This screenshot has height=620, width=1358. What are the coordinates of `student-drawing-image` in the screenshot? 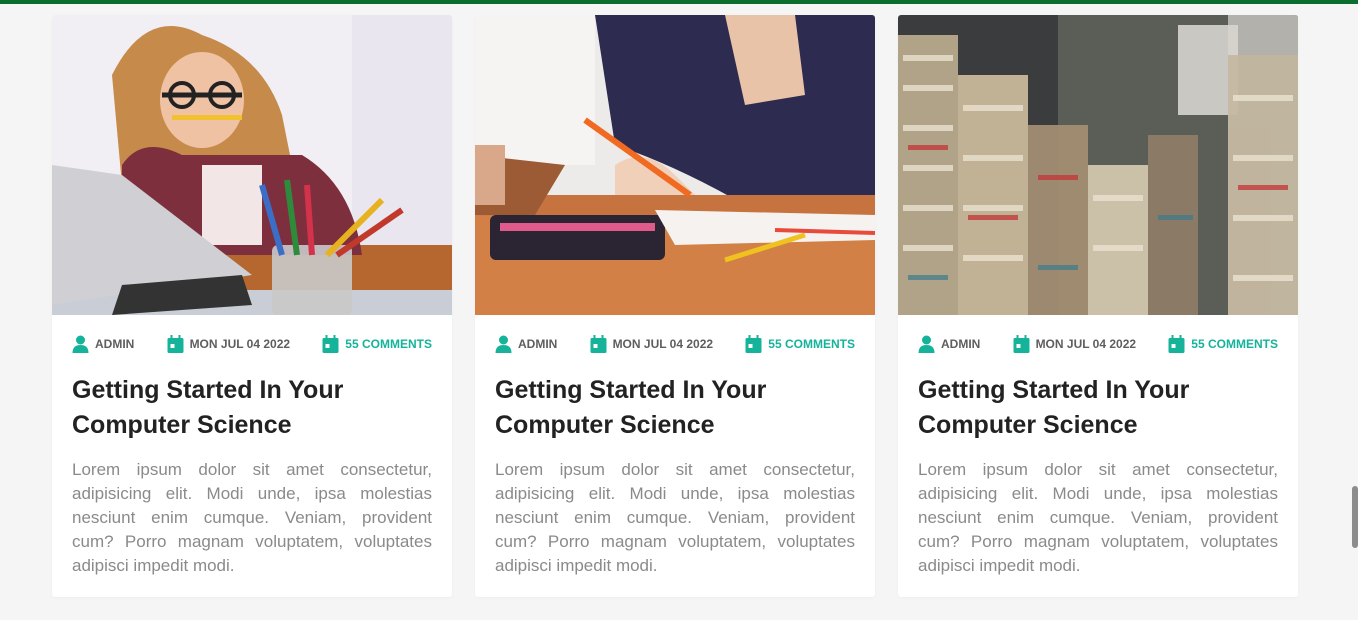 It's located at (675, 165).